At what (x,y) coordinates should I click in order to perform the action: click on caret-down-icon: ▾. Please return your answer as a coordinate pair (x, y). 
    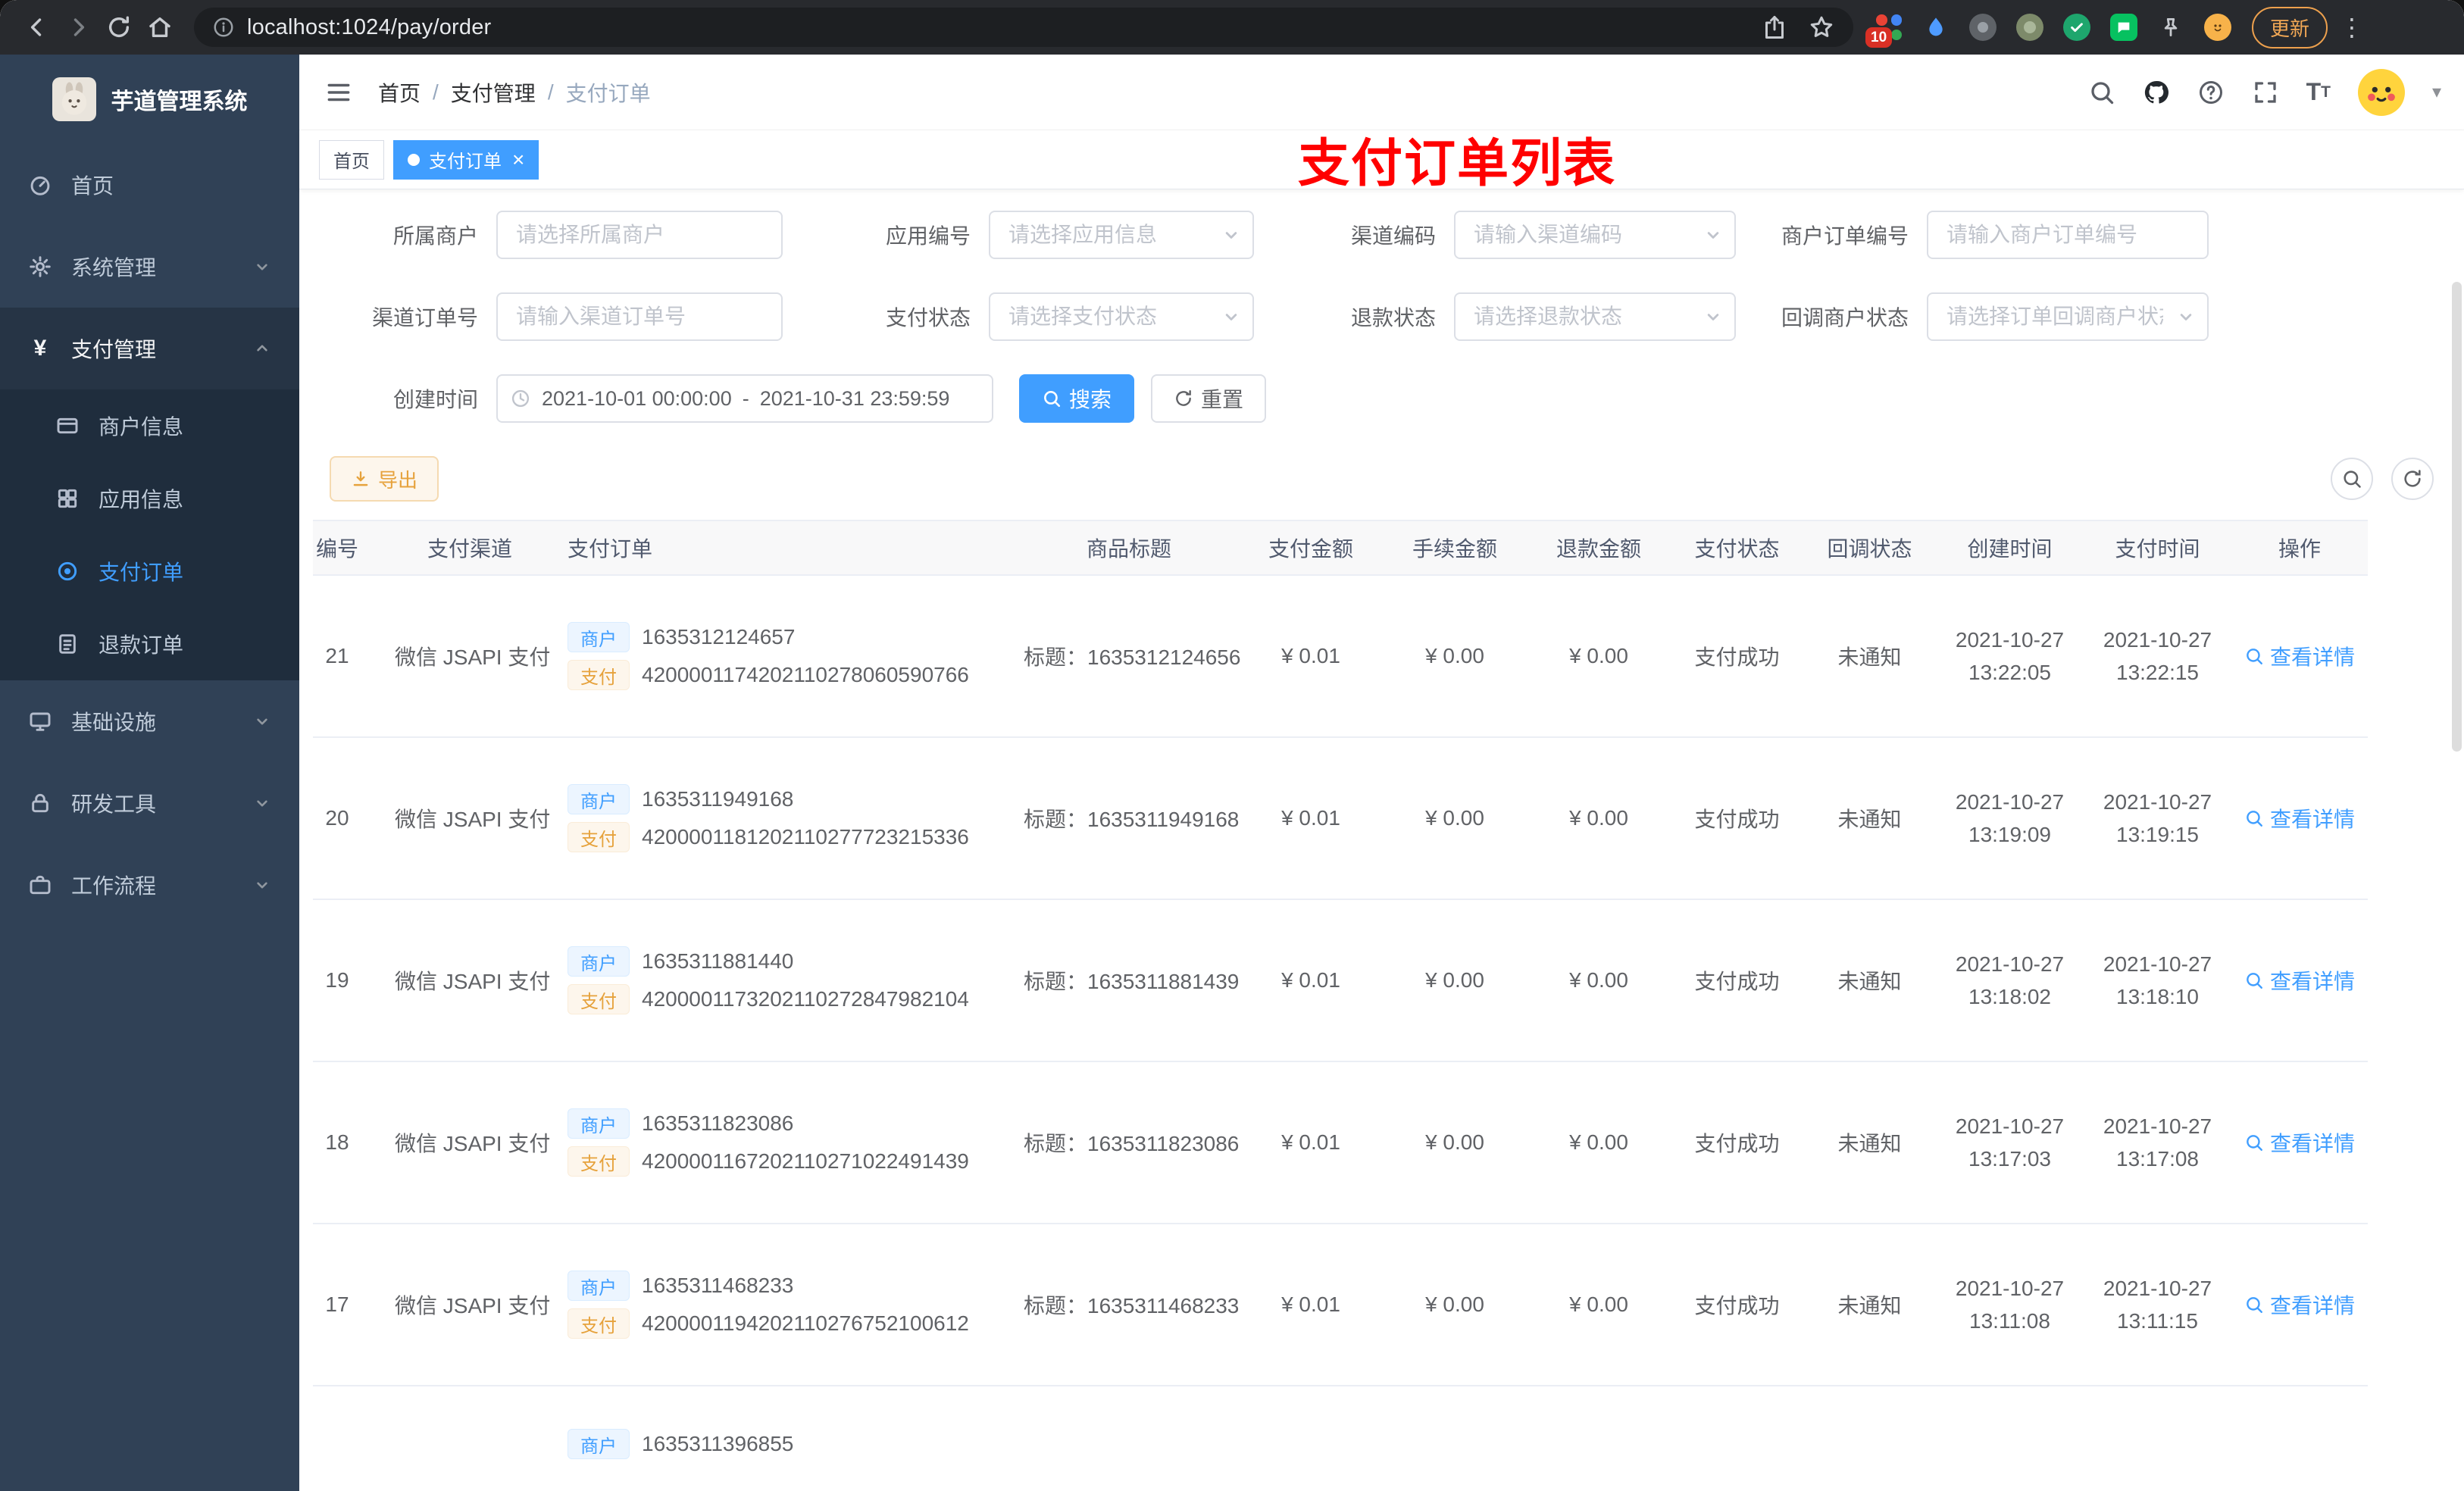
    Looking at the image, I should click on (2436, 92).